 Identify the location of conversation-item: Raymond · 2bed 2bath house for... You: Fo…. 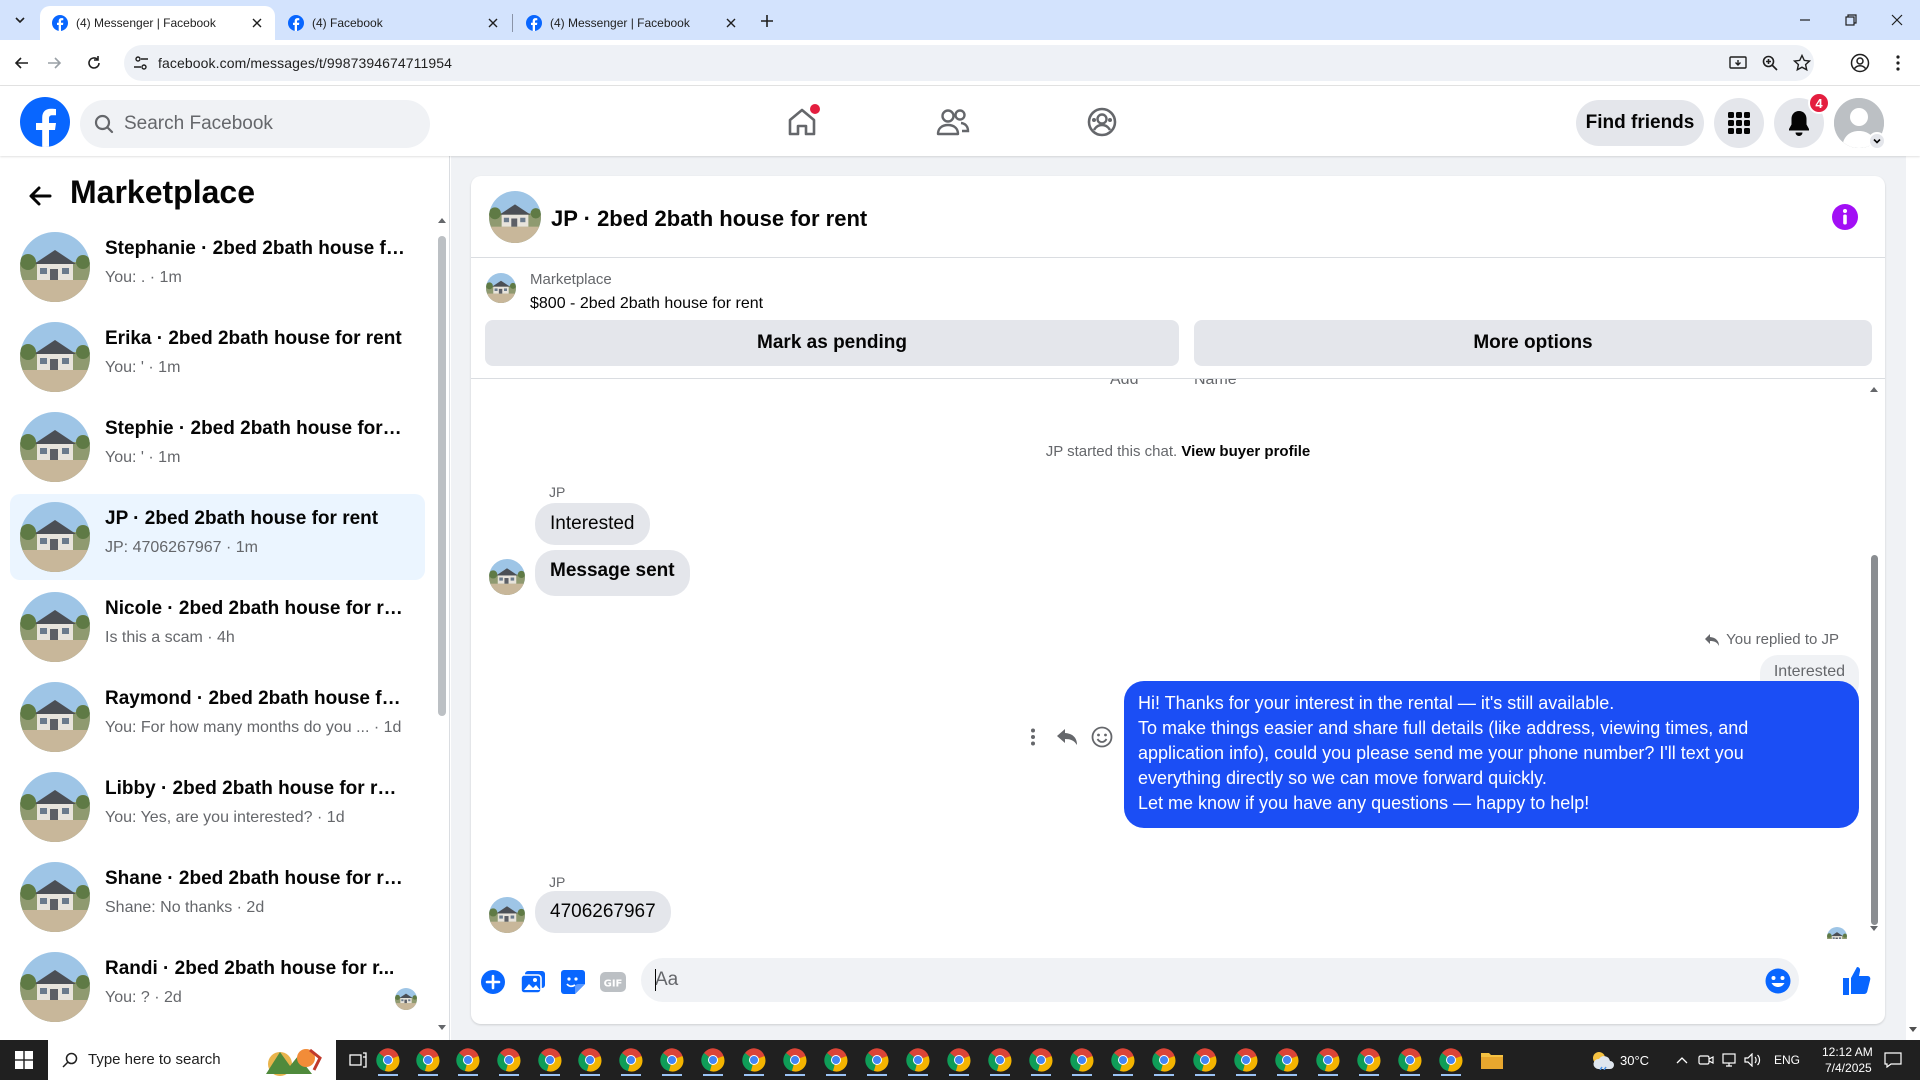
(217, 717).